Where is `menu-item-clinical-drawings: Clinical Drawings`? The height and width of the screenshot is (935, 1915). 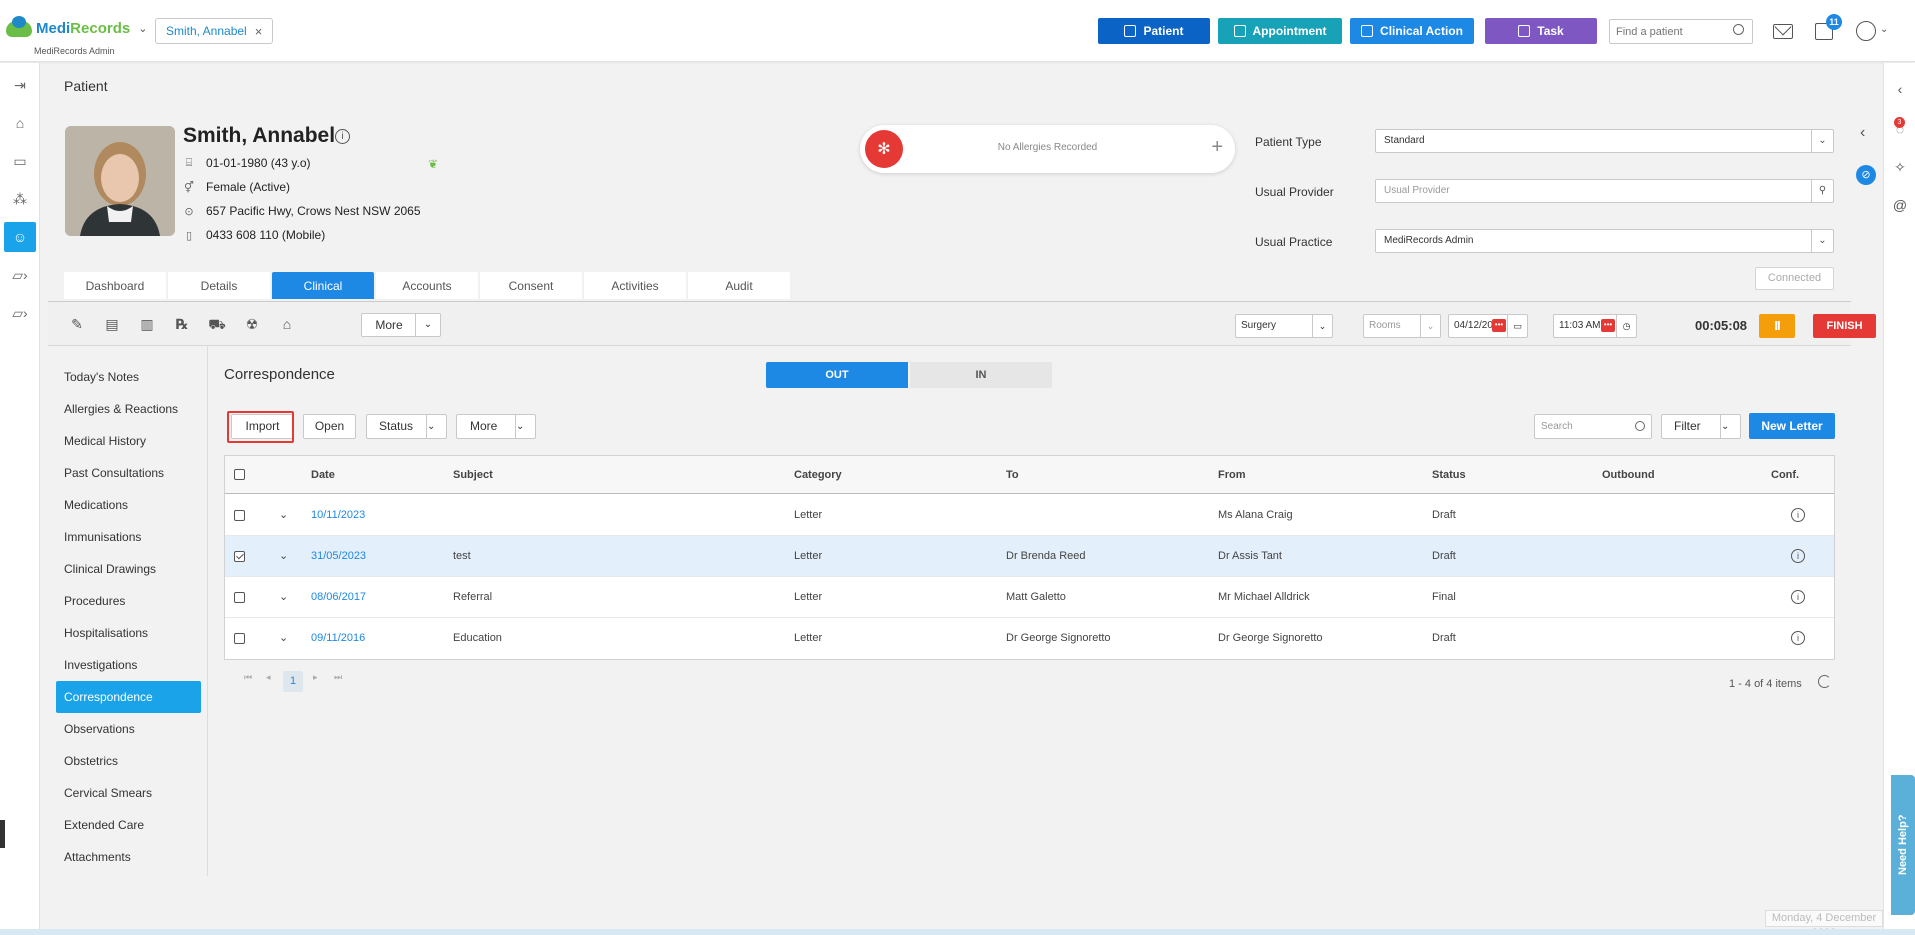
menu-item-clinical-drawings: Clinical Drawings is located at coordinates (128, 569).